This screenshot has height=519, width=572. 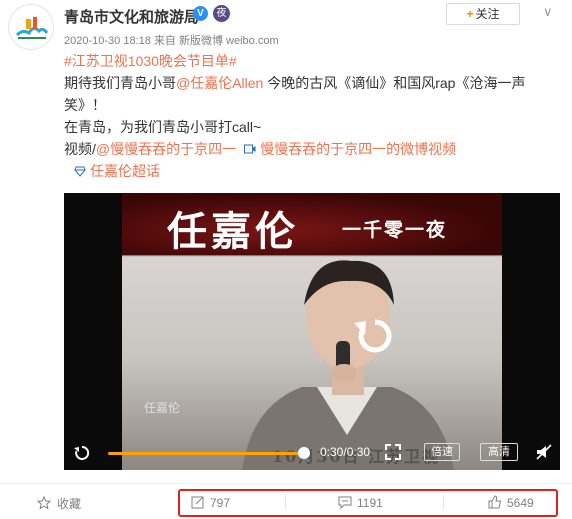 I want to click on thumbs-up-icon, so click(x=495, y=502).